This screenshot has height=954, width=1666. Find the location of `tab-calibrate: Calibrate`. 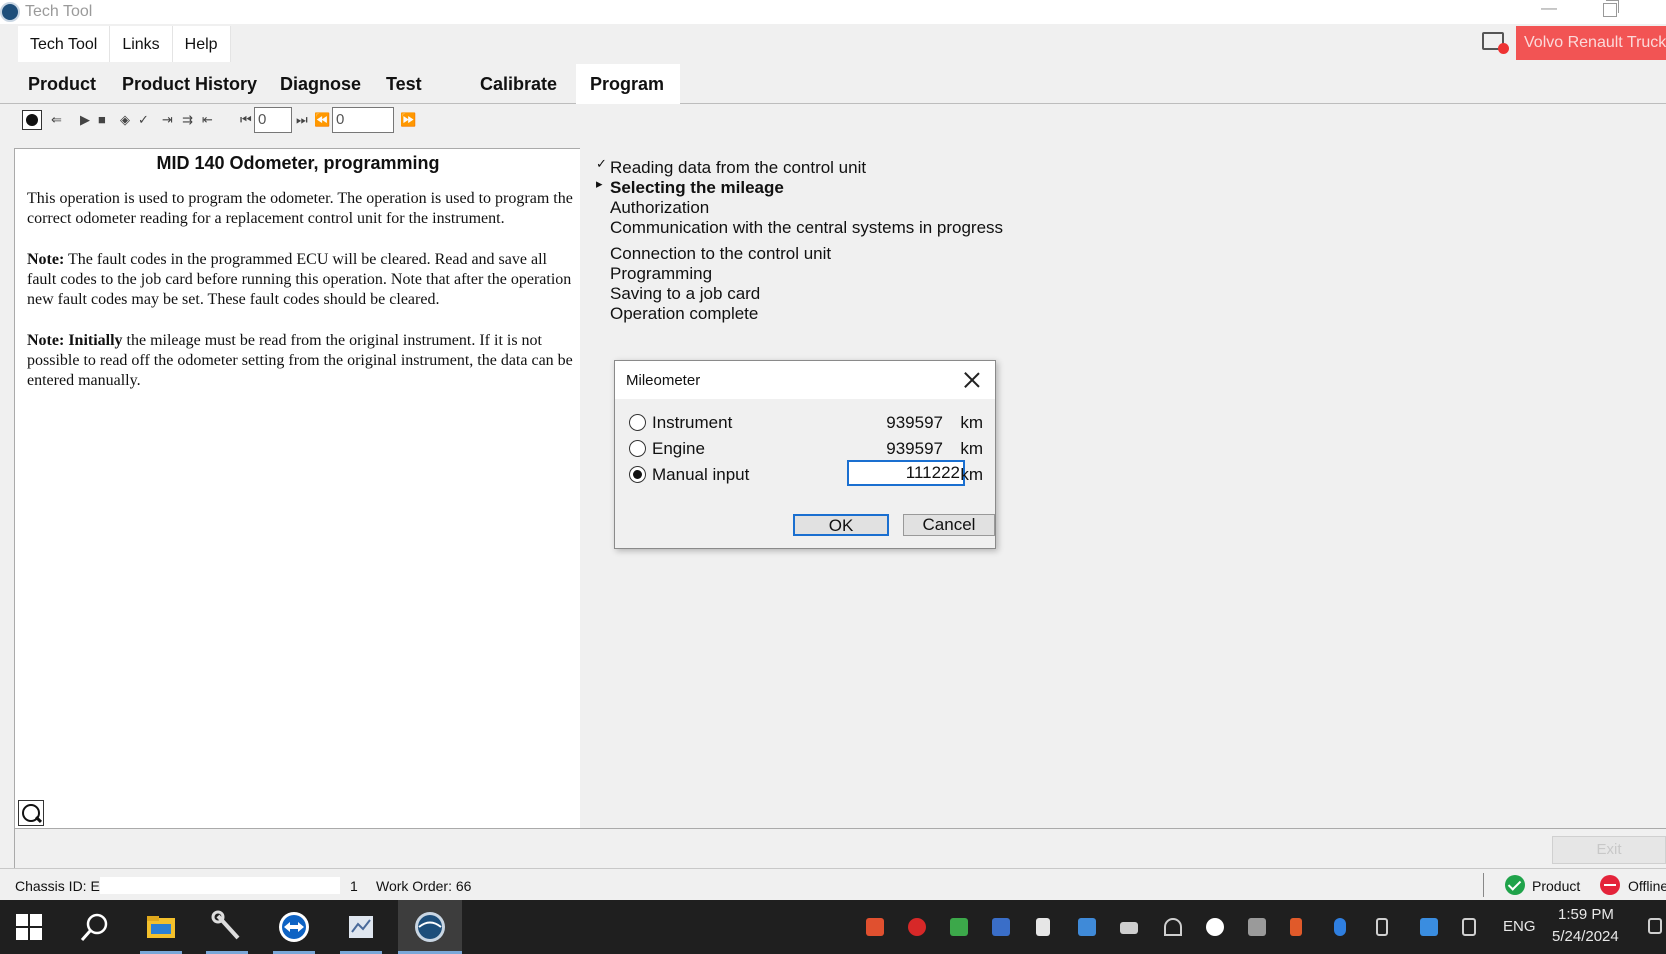

tab-calibrate: Calibrate is located at coordinates (518, 84).